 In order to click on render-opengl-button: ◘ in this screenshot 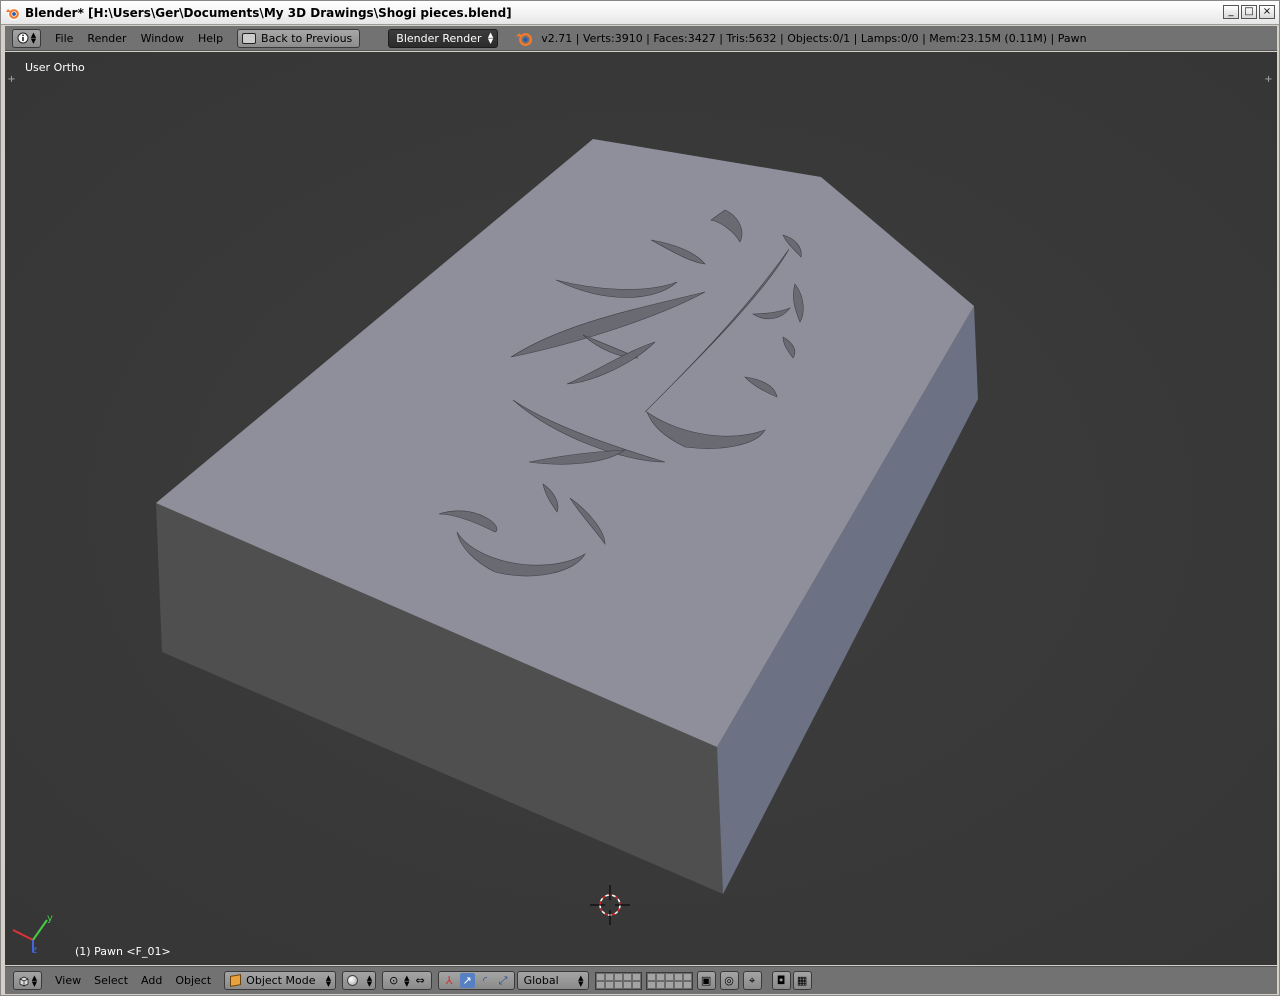, I will do `click(781, 980)`.